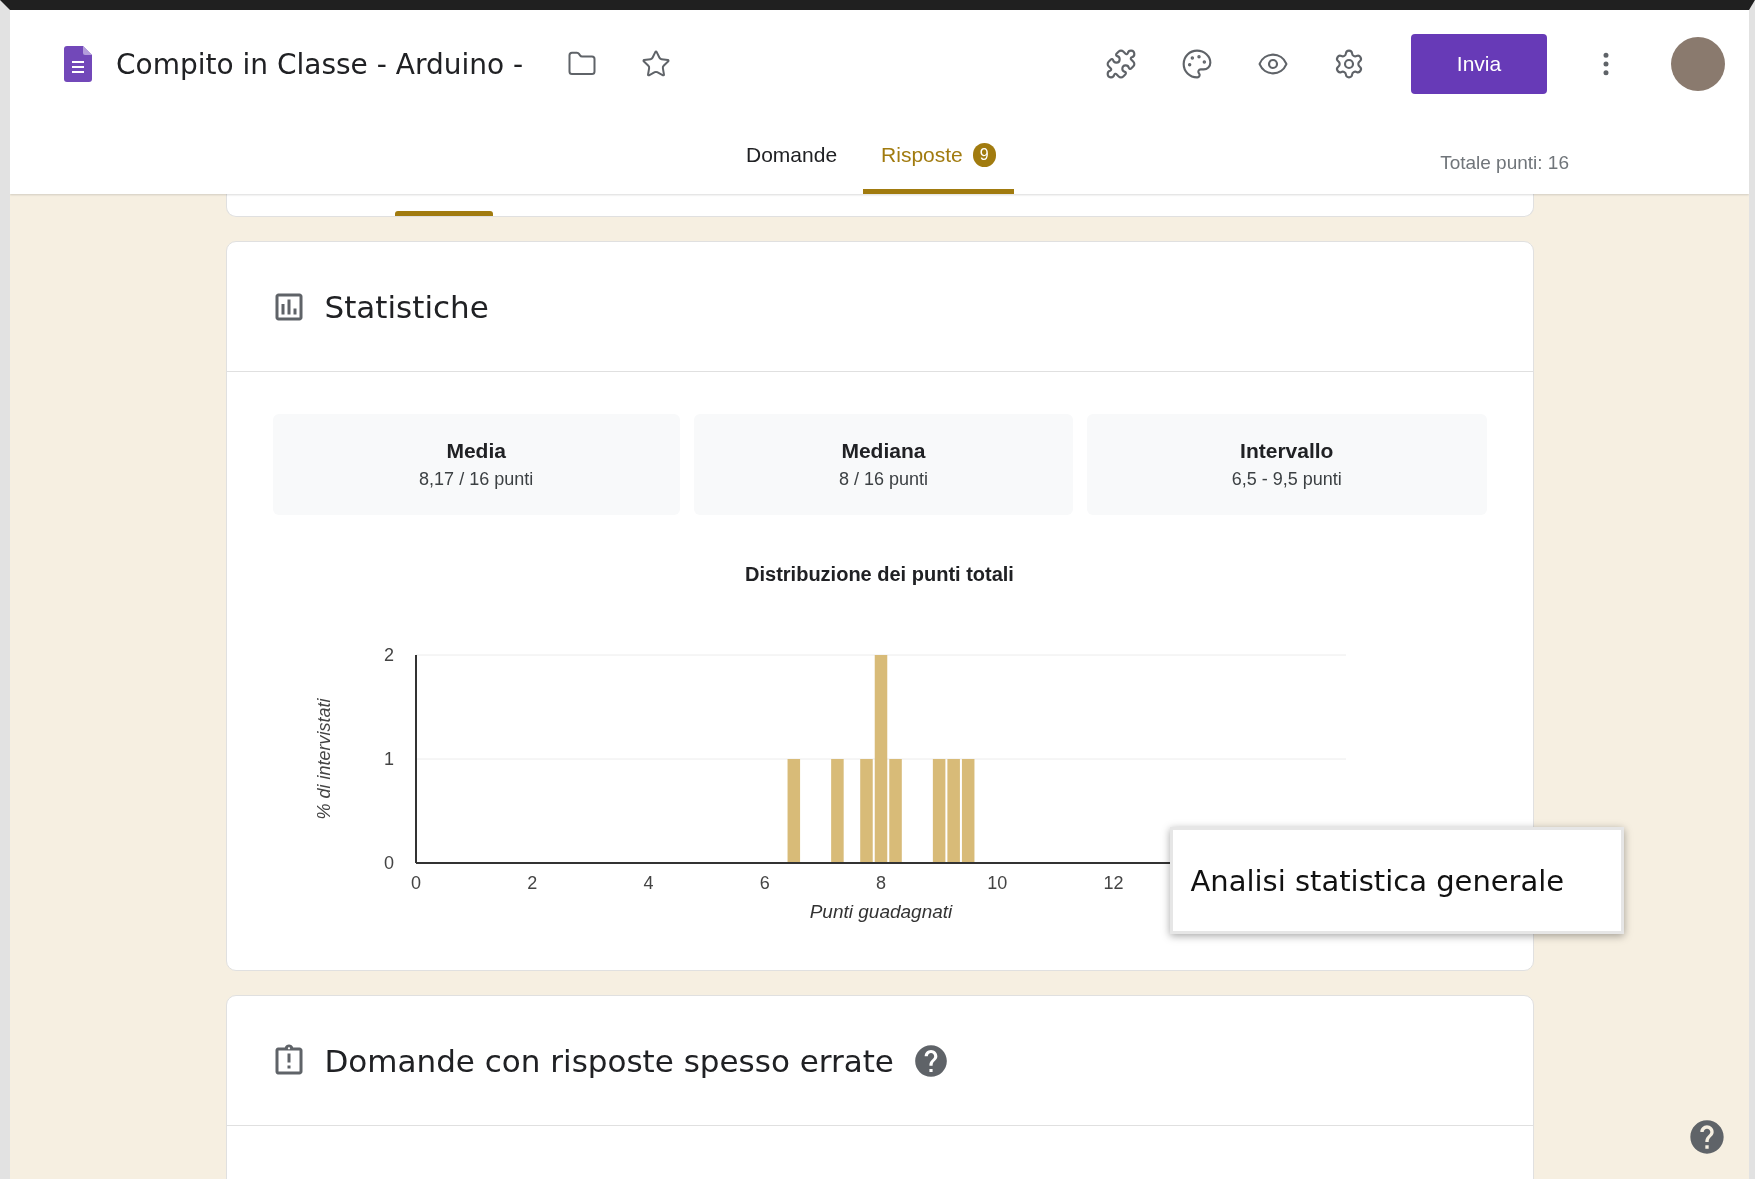 The image size is (1755, 1179). Describe the element at coordinates (1479, 64) in the screenshot. I see `send-button: Invia` at that location.